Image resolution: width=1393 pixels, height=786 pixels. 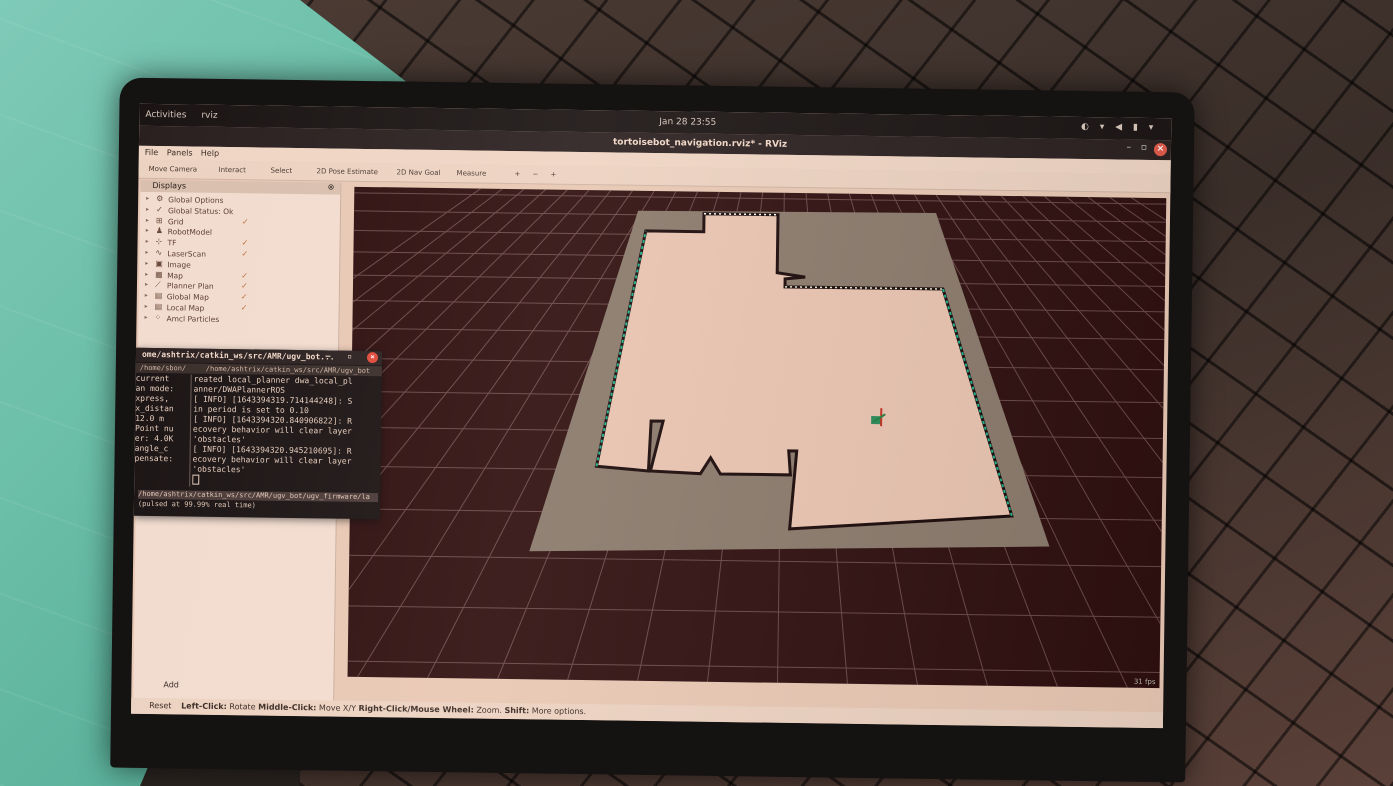 I want to click on terminal-close-icon: ×, so click(x=372, y=358).